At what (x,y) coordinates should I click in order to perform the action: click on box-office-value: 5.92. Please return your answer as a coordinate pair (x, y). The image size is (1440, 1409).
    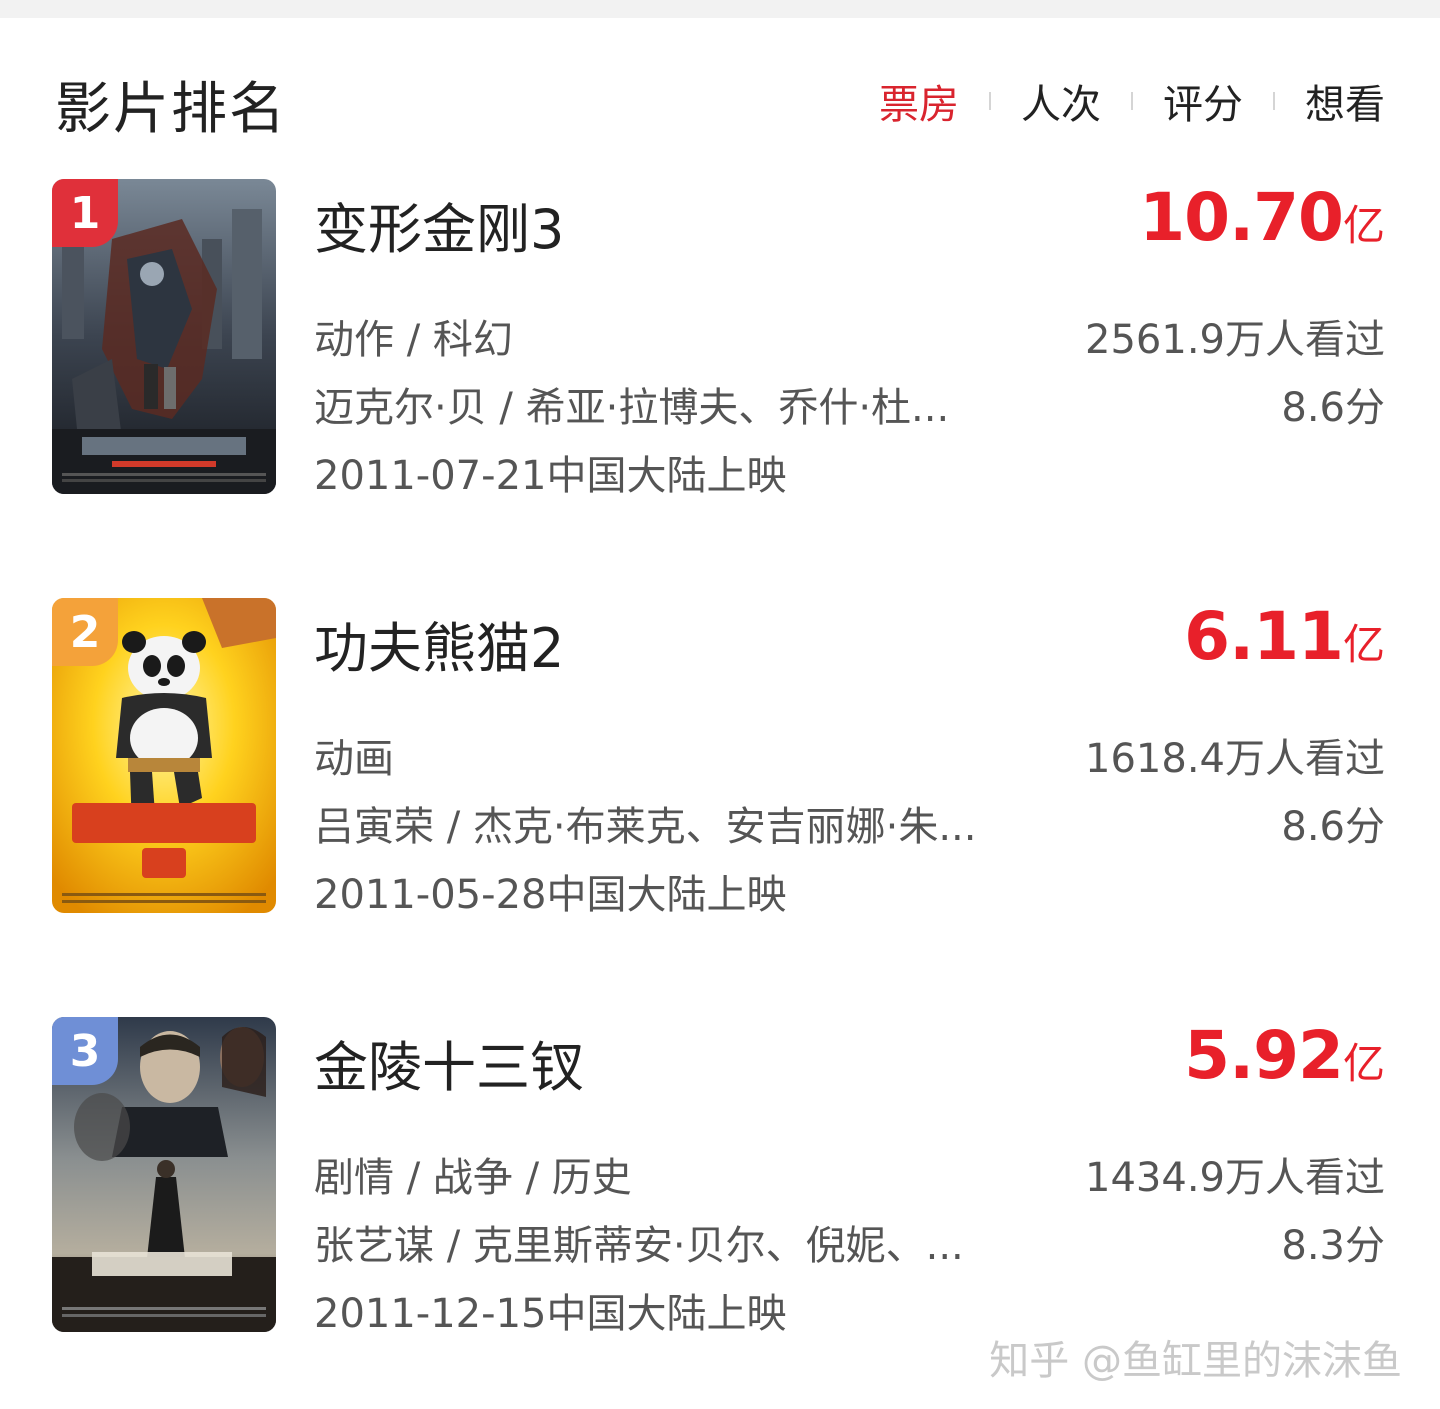
    Looking at the image, I should click on (1264, 1055).